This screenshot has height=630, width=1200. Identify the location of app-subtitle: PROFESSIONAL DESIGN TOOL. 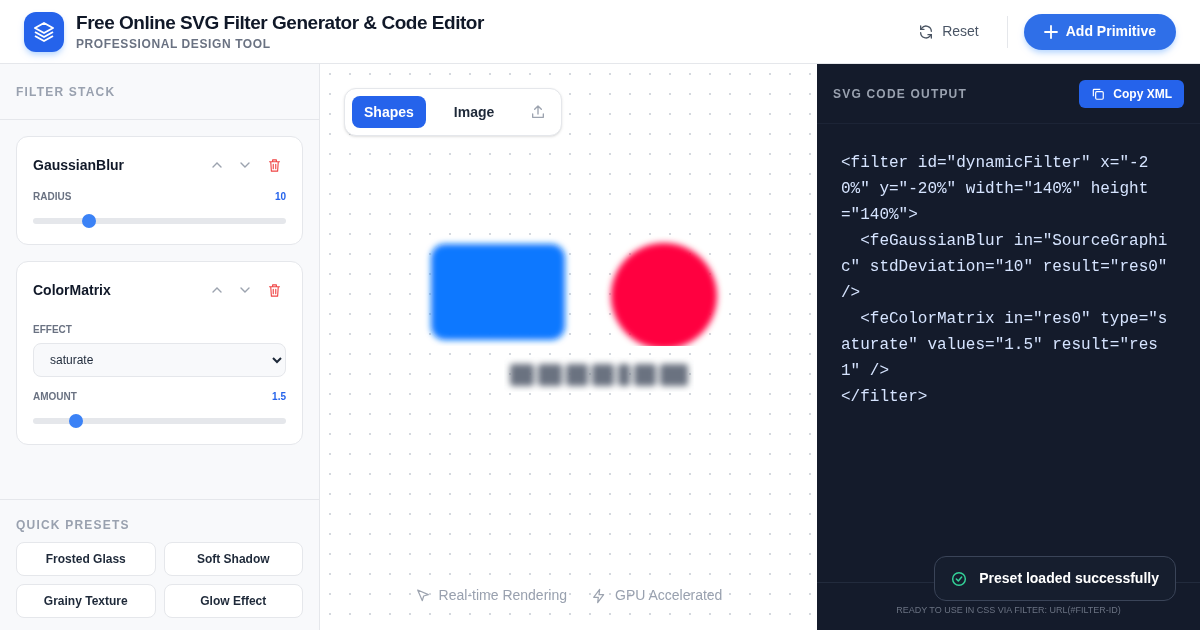
(174, 44).